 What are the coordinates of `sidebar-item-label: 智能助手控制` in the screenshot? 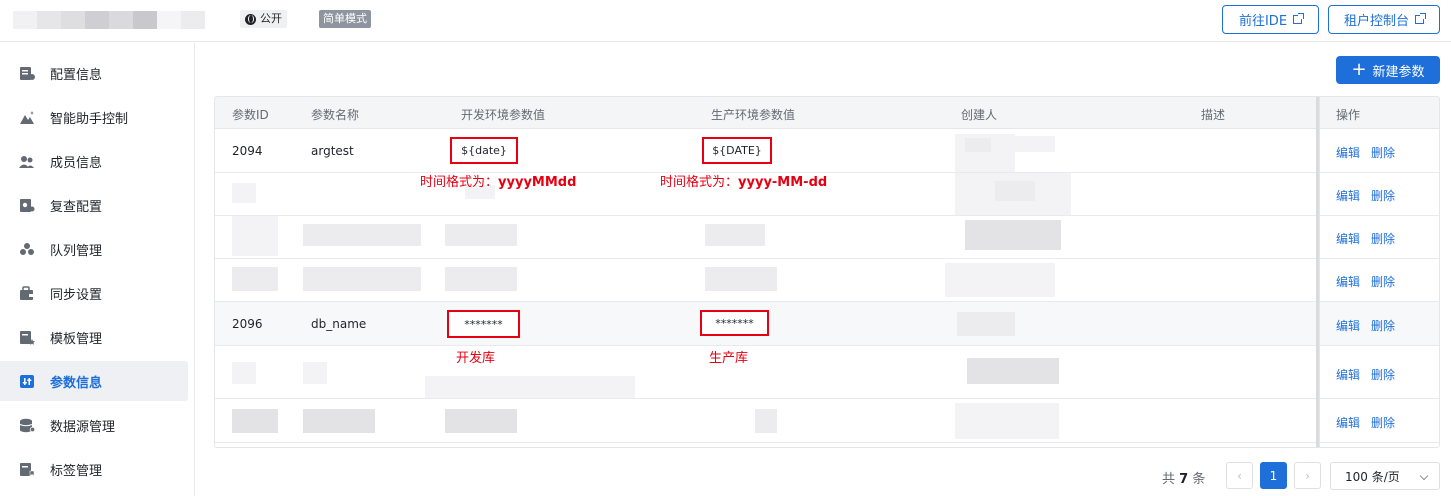 It's located at (89, 119).